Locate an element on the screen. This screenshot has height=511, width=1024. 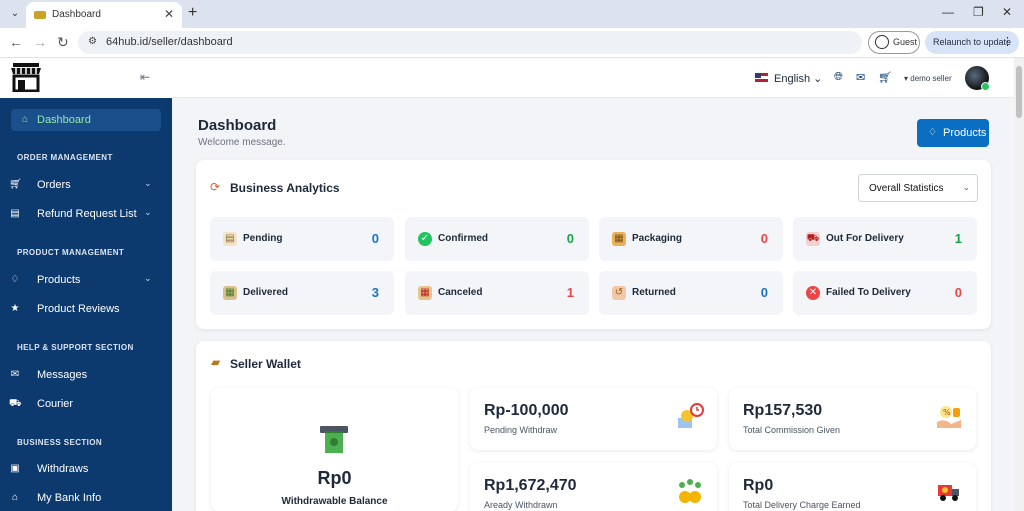
sidebar-item-refund-request-list: ▤ Refund Request List ⌄ is located at coordinates (86, 214).